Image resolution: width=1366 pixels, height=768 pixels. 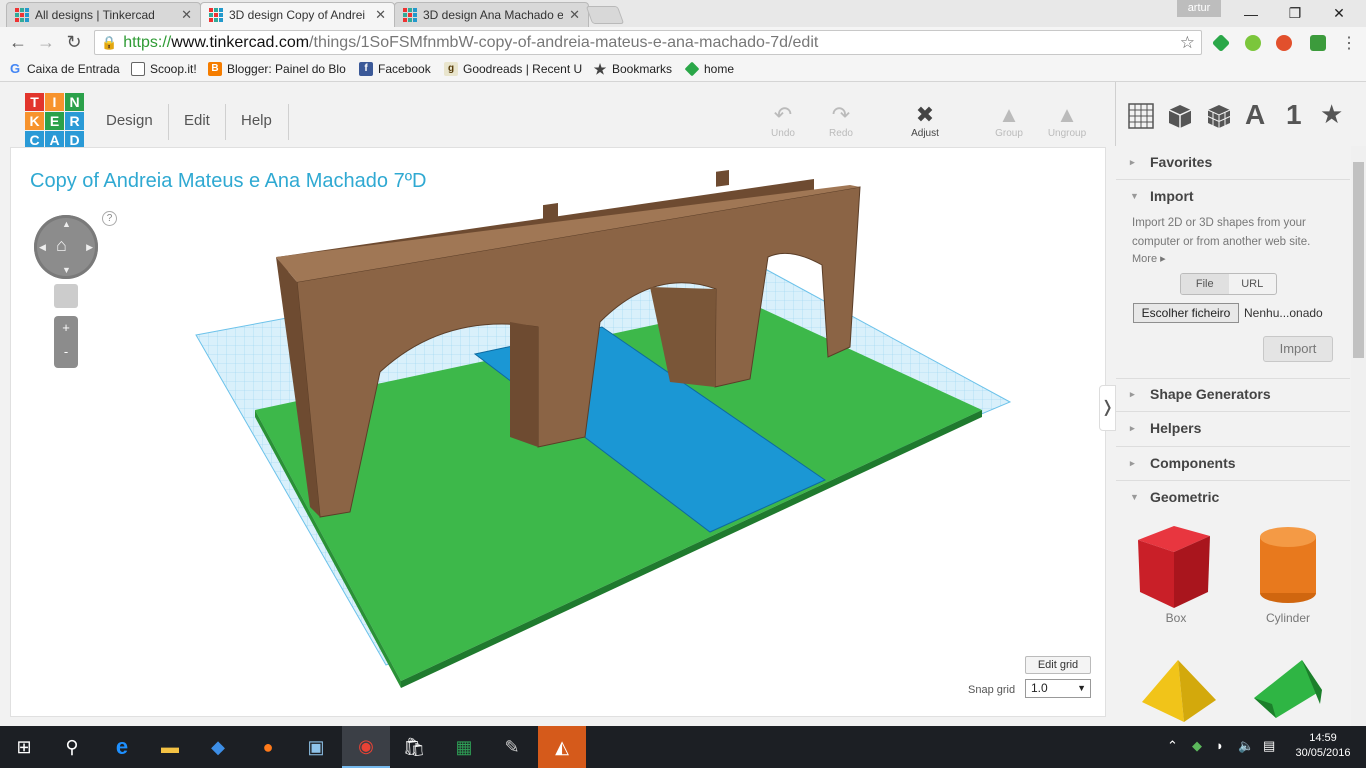 What do you see at coordinates (1178, 691) in the screenshot?
I see `pyramid-shape-icon` at bounding box center [1178, 691].